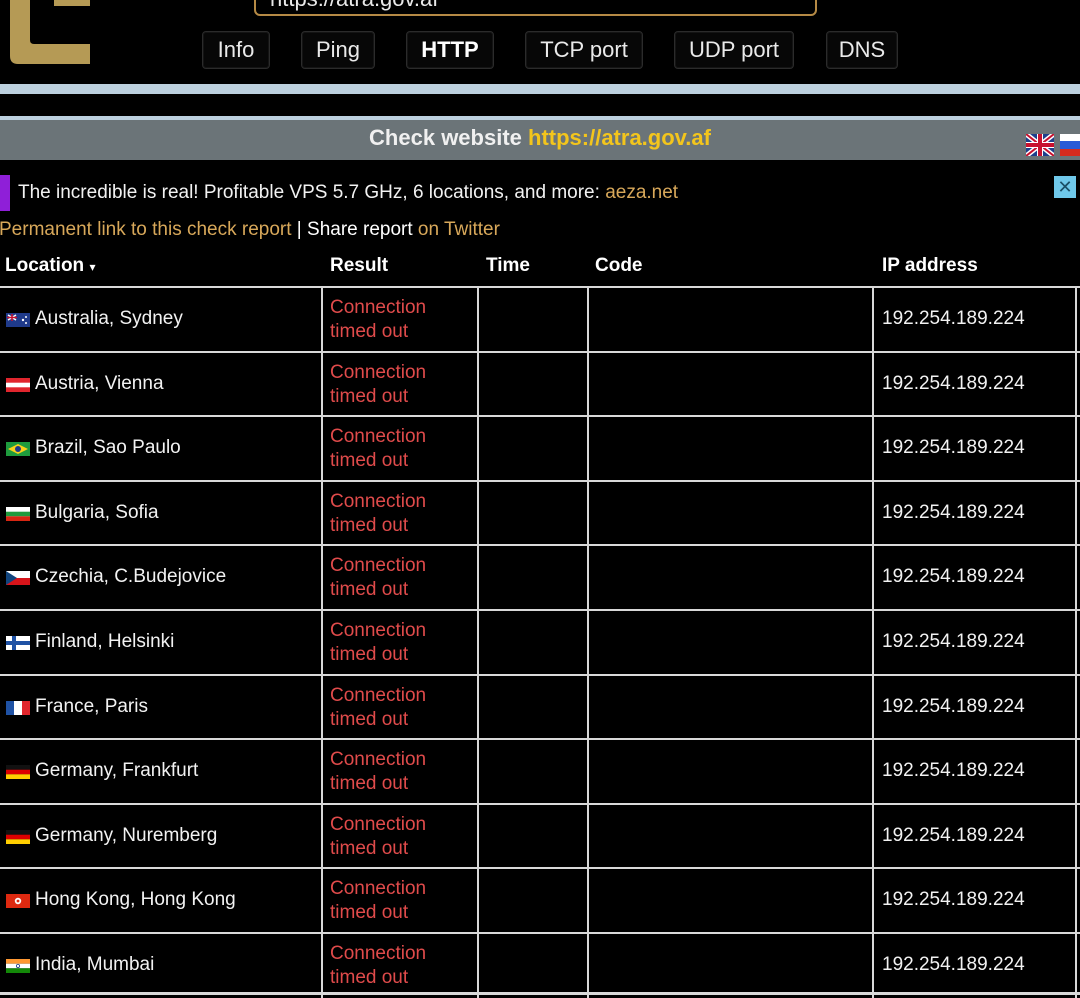 The width and height of the screenshot is (1080, 998). I want to click on table-bottom-border, so click(540, 993).